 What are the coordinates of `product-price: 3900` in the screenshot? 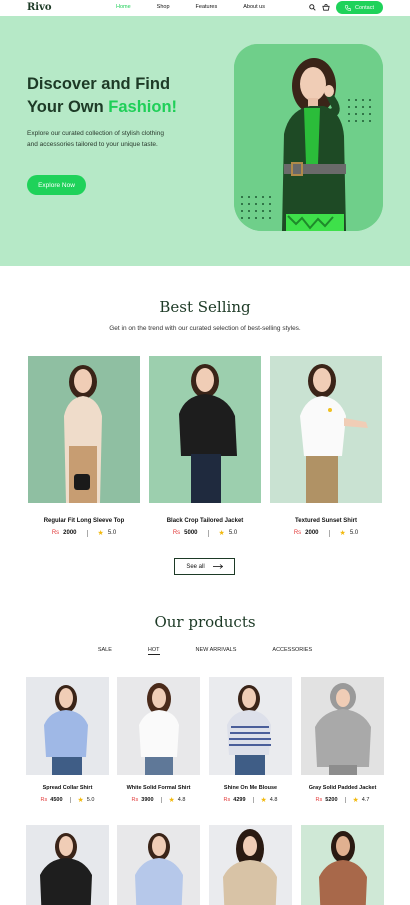 It's located at (147, 800).